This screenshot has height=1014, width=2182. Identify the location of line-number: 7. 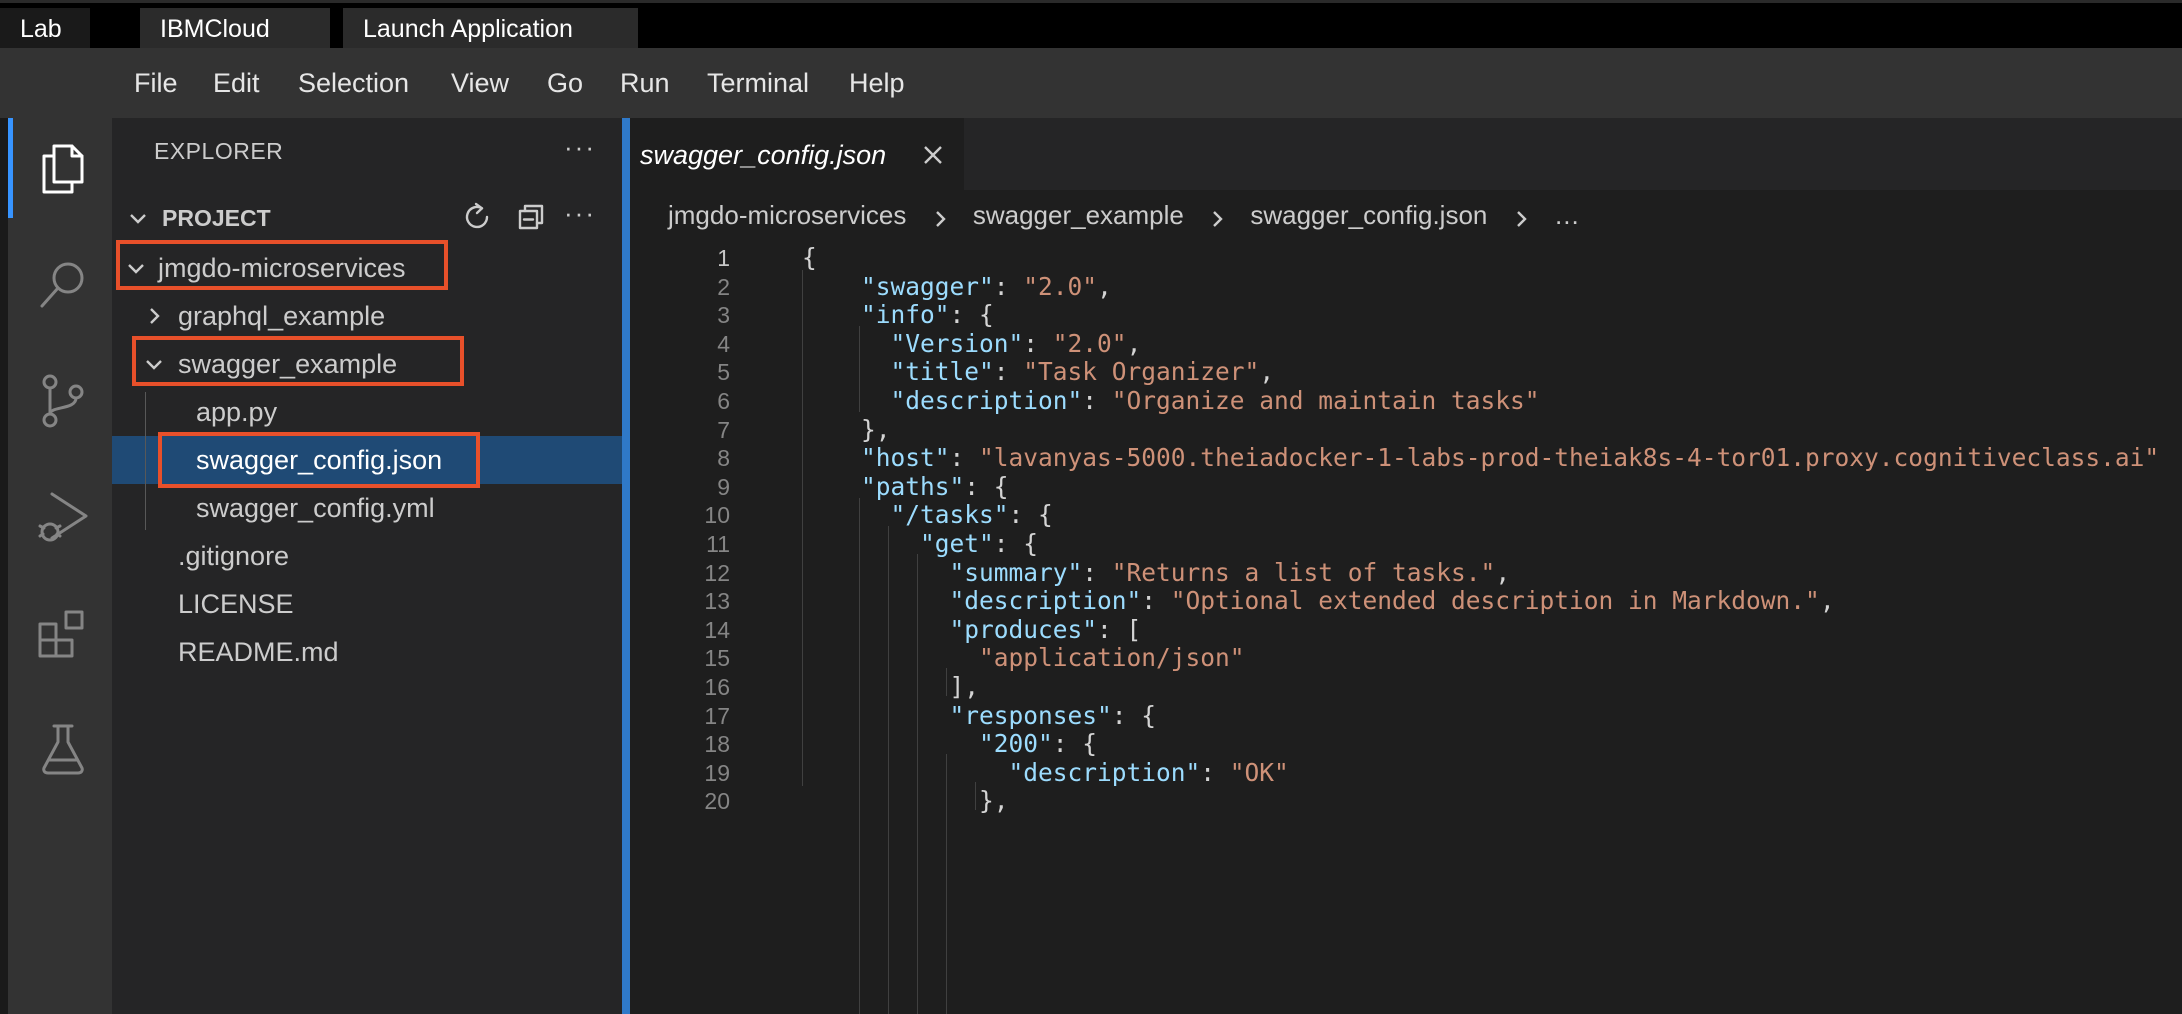
(723, 429).